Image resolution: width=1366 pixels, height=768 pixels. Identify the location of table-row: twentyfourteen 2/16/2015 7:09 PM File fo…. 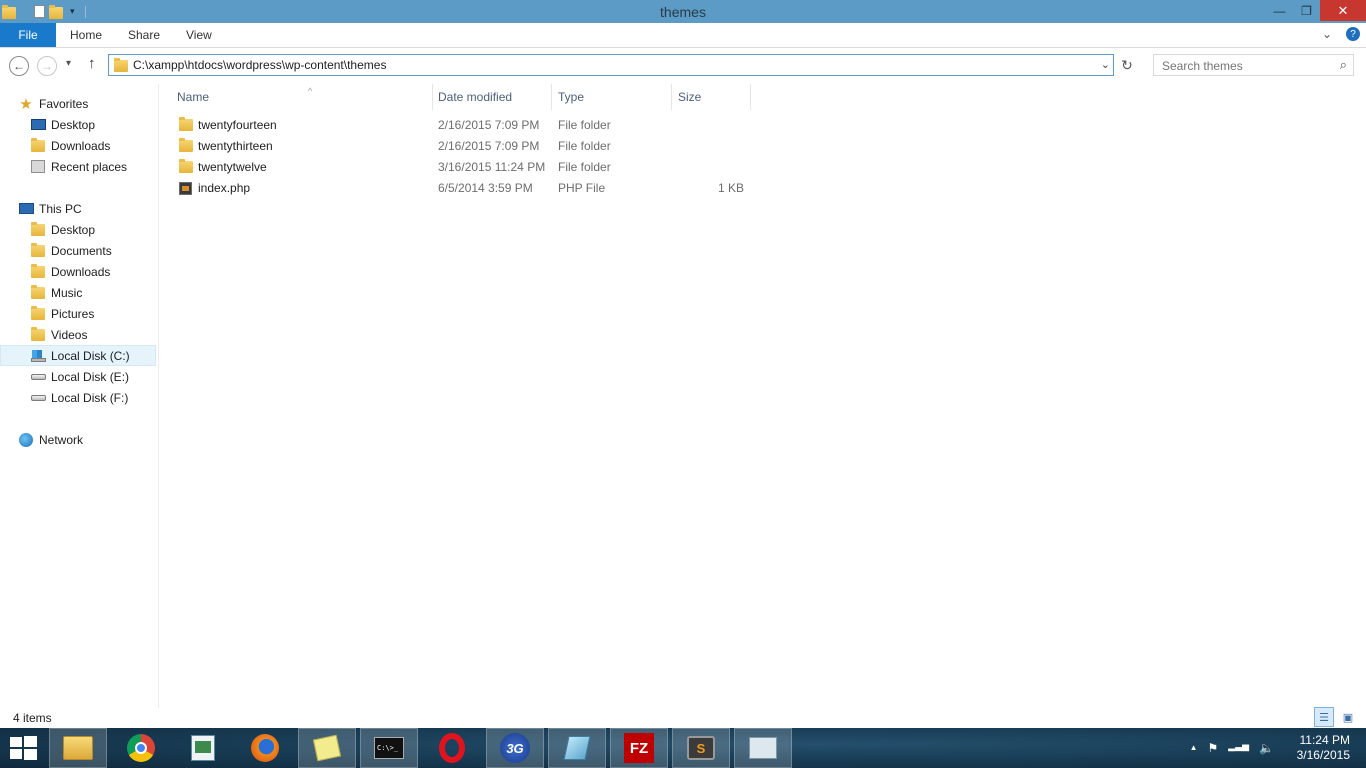
(465, 125).